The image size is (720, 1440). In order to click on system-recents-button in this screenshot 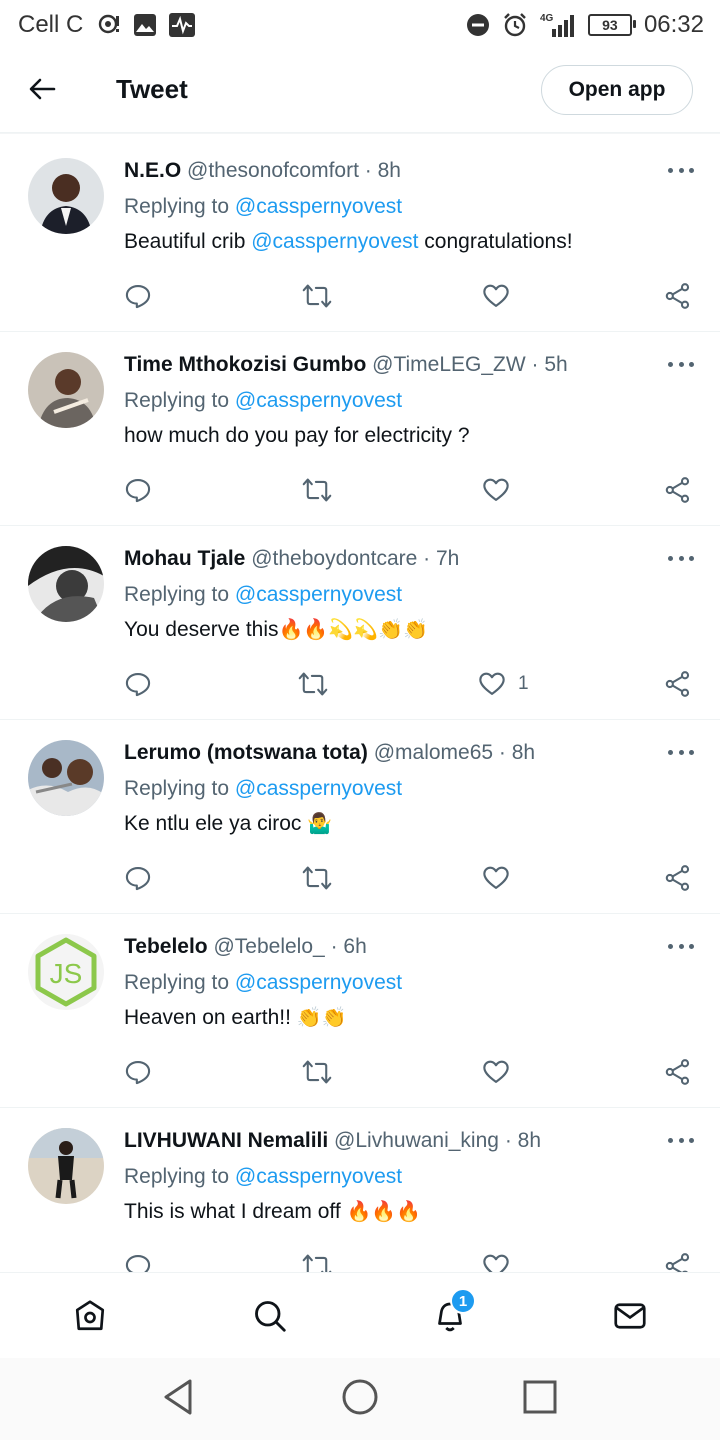, I will do `click(540, 1399)`.